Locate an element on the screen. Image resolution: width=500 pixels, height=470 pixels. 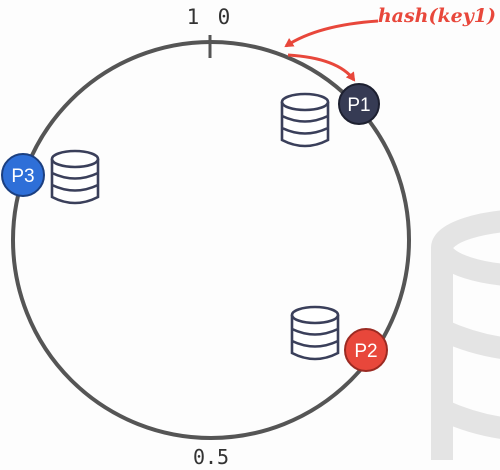
node-p2: P2 is located at coordinates (366, 350).